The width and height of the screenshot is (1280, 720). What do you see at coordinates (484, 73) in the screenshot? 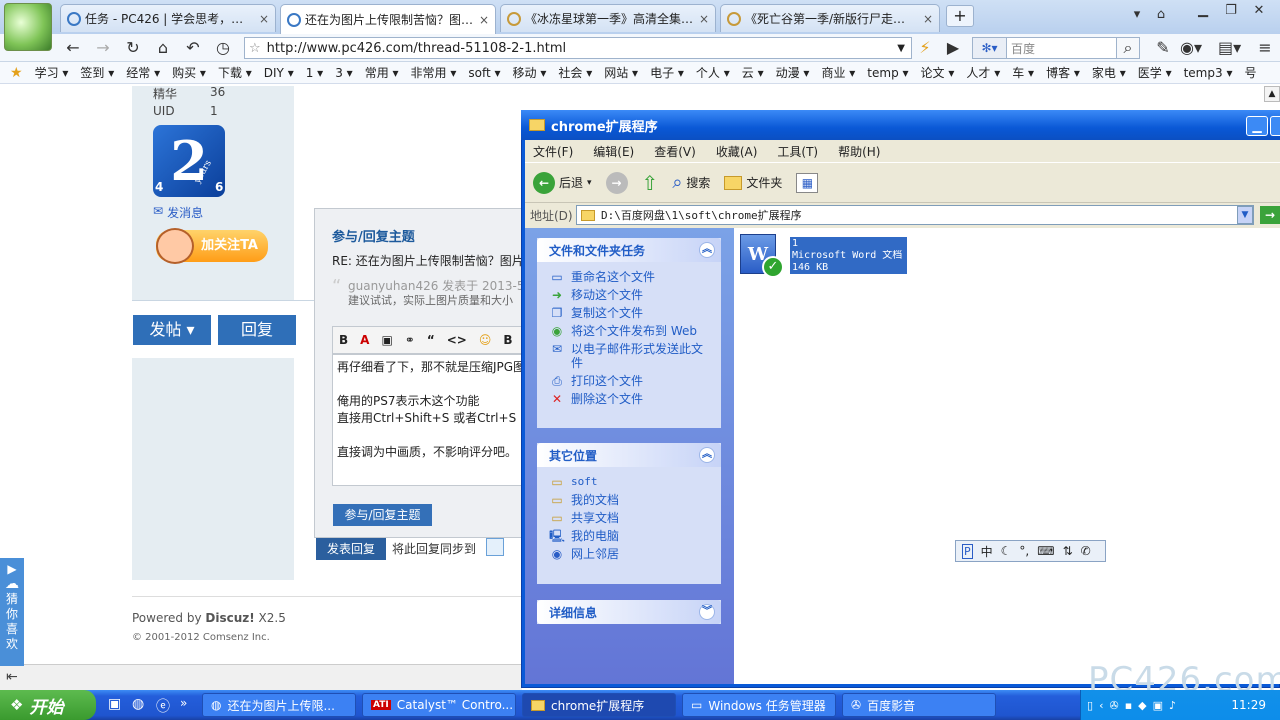
I see `bookmark-folder: soft ▾` at bounding box center [484, 73].